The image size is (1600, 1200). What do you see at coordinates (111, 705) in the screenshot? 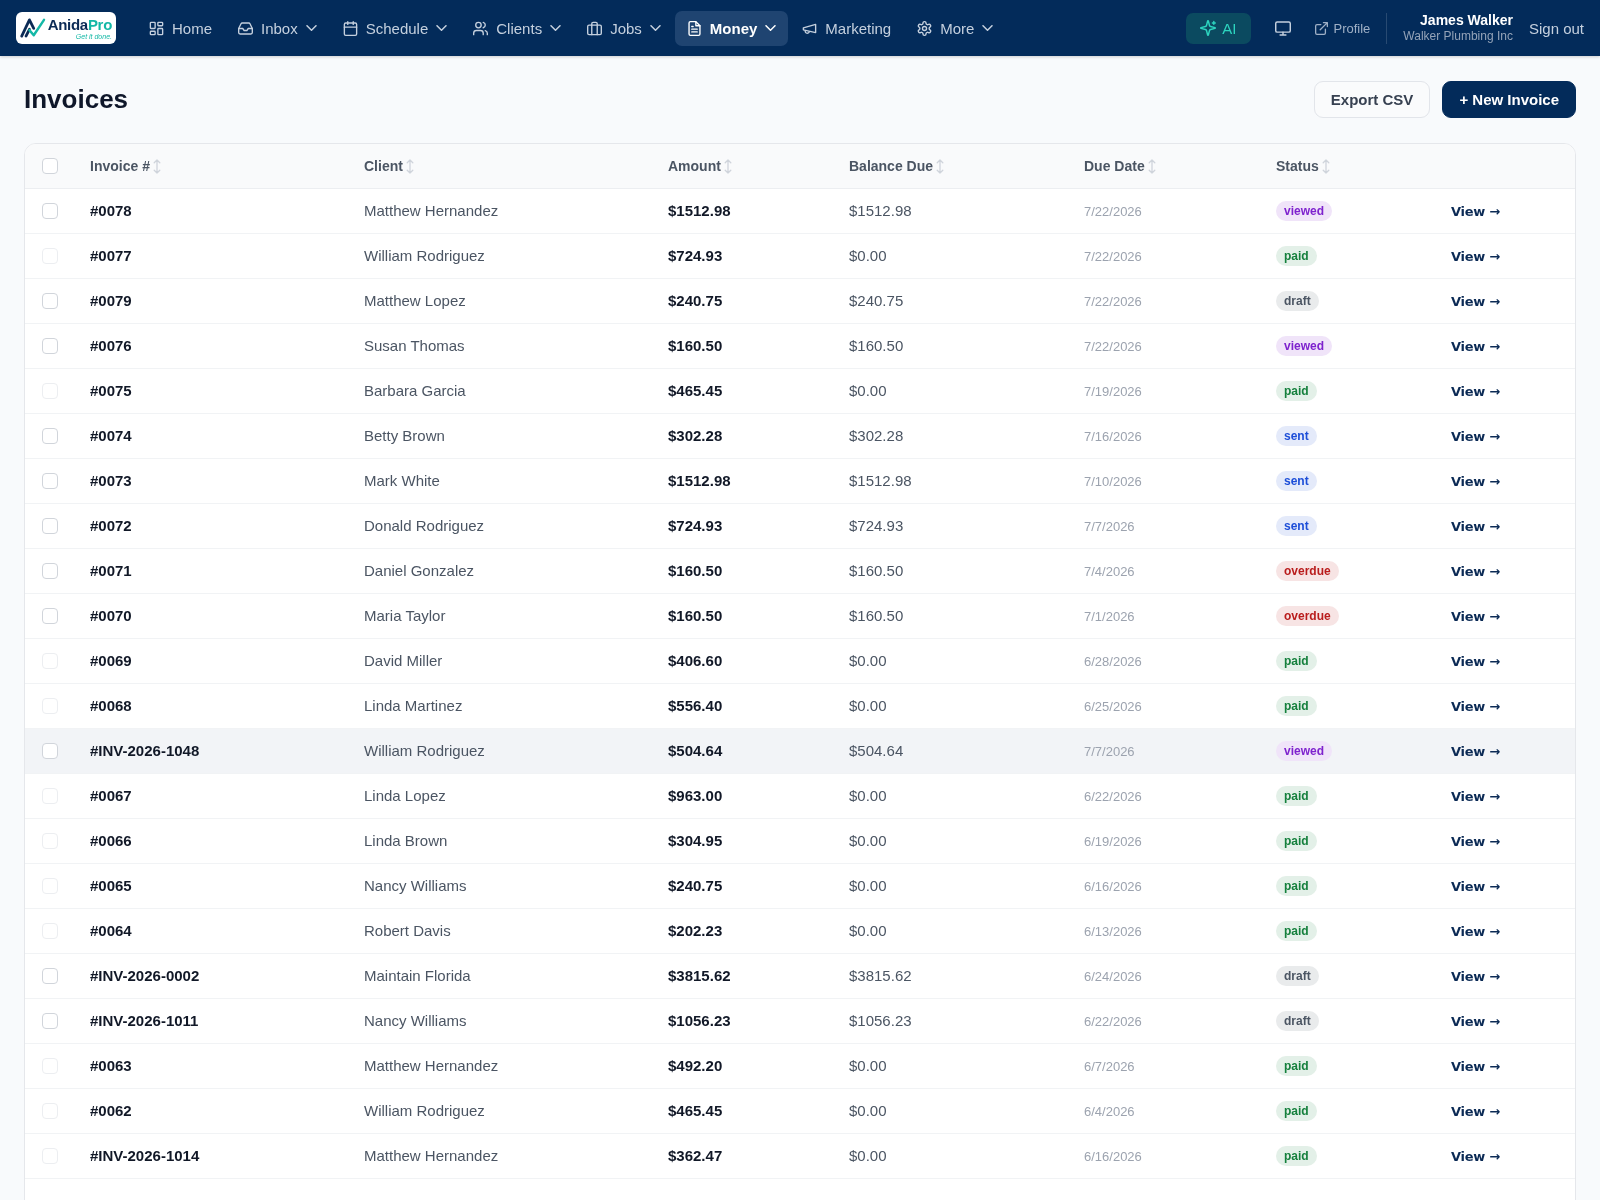
I see `invoice-number: #0068` at bounding box center [111, 705].